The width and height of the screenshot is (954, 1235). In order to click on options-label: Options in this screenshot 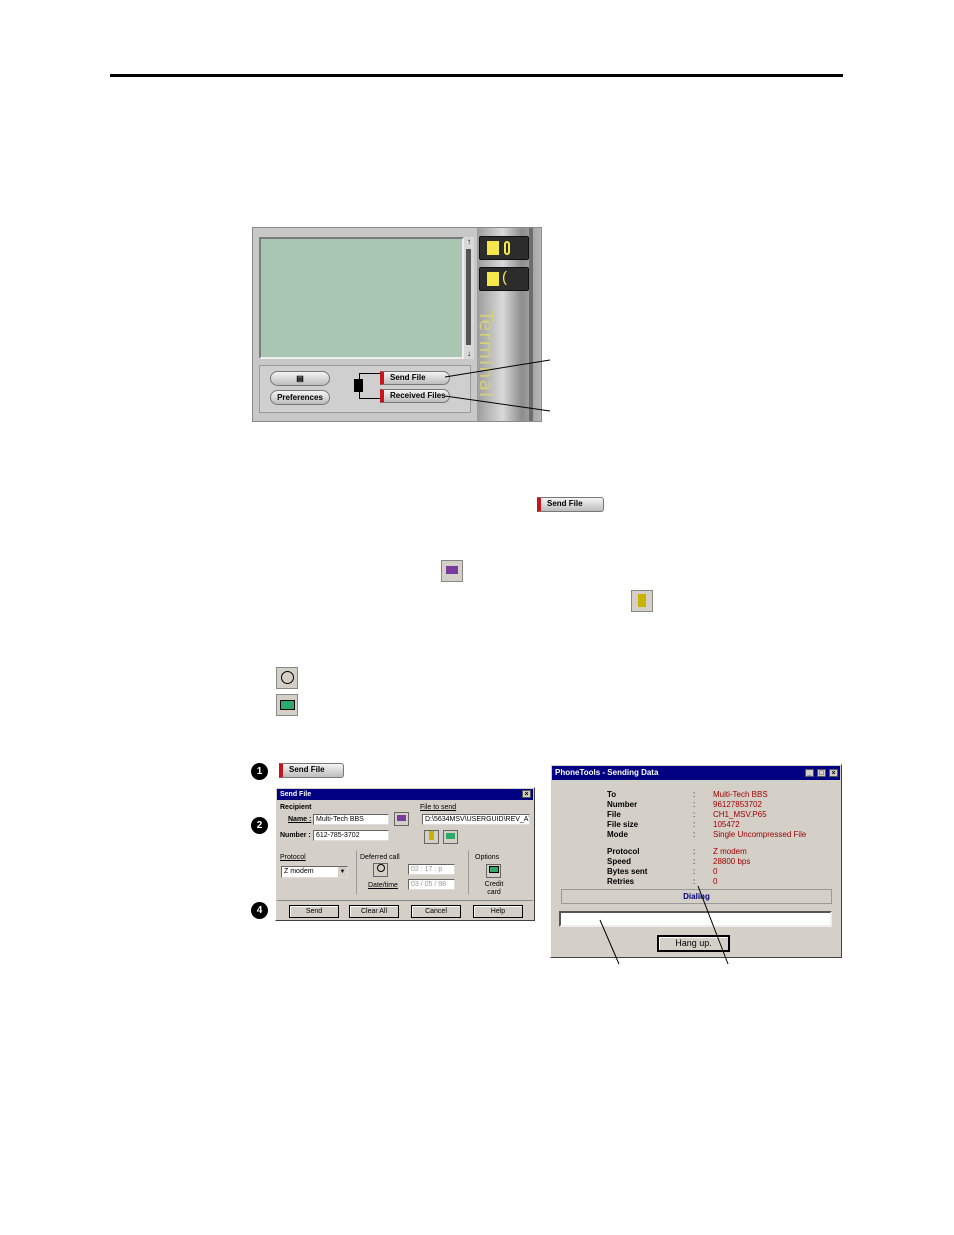, I will do `click(487, 857)`.